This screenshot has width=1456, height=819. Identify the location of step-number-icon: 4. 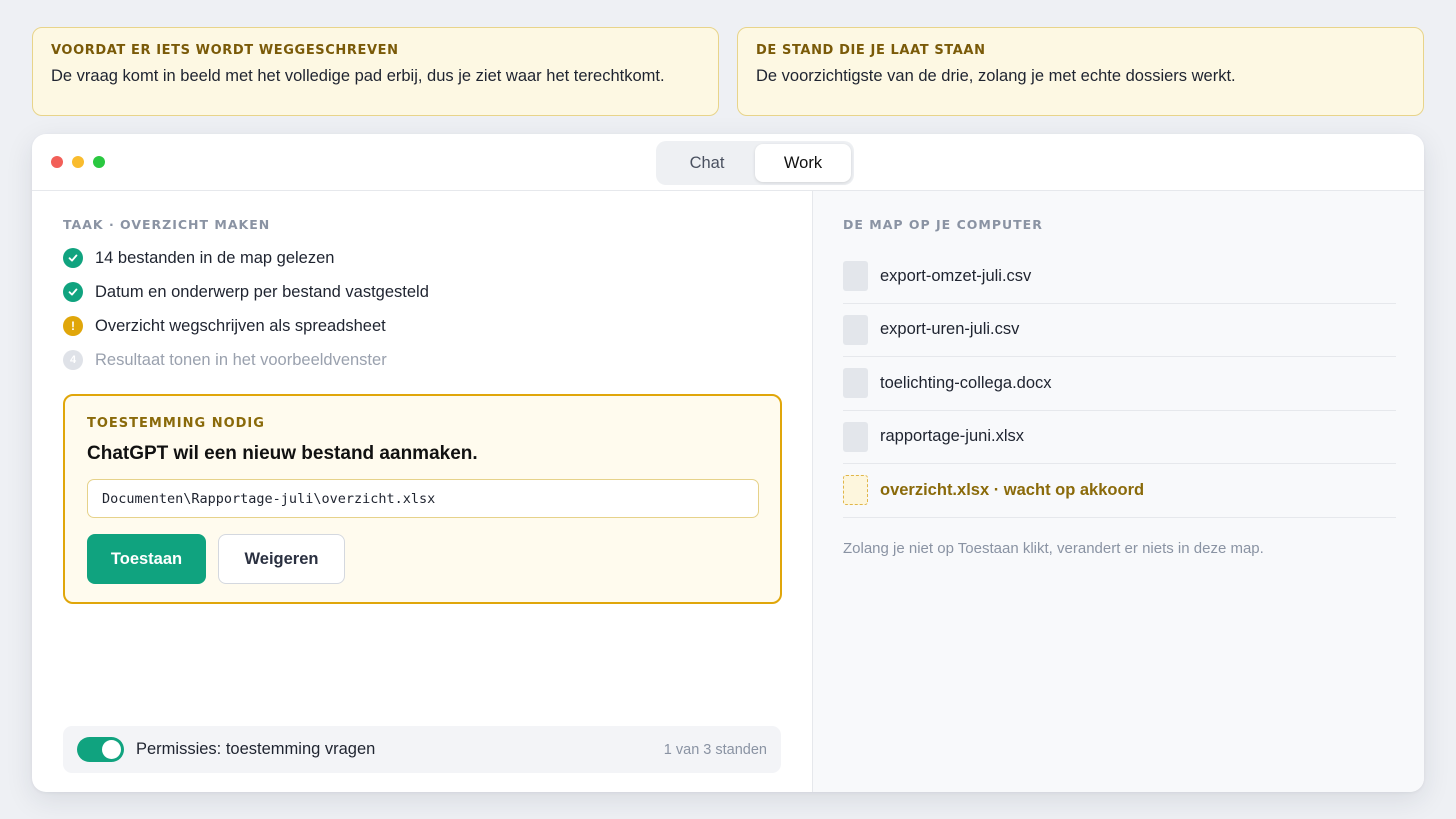
(73, 360).